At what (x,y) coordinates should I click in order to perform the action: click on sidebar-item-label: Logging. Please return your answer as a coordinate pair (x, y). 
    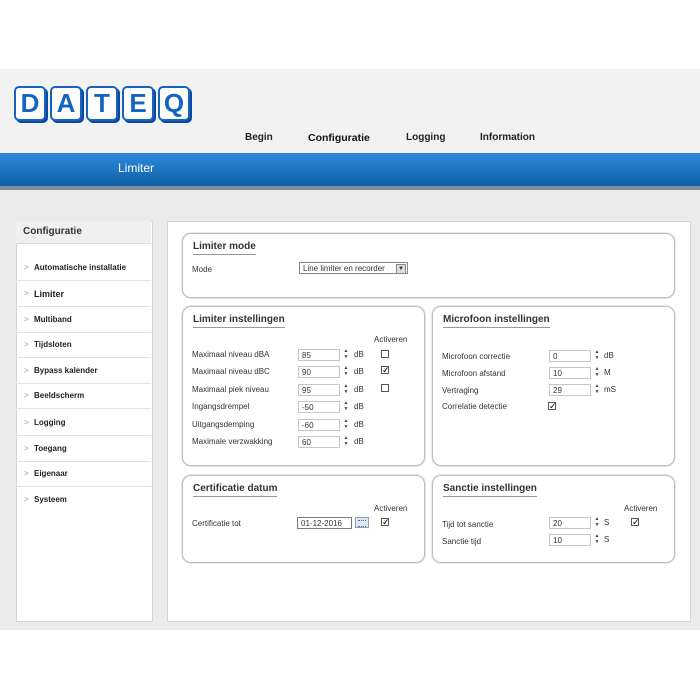
    Looking at the image, I should click on (50, 422).